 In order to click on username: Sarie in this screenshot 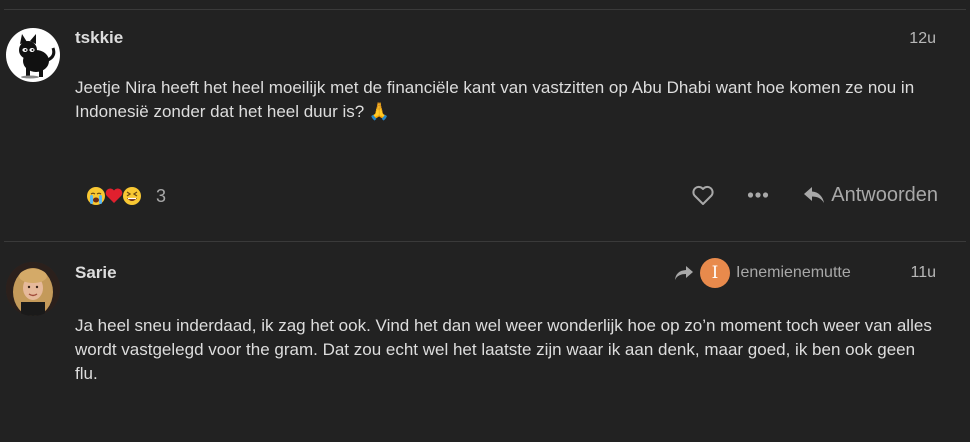, I will do `click(96, 273)`.